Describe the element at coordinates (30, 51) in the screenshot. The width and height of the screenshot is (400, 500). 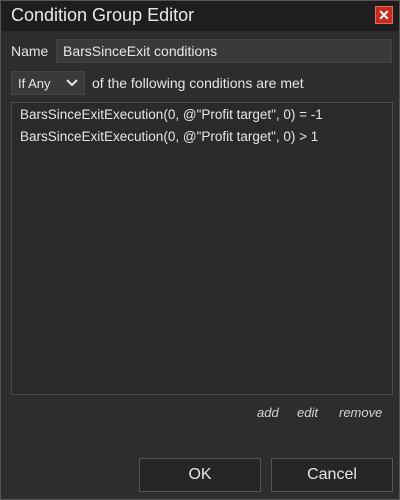
I see `name-label: Name` at that location.